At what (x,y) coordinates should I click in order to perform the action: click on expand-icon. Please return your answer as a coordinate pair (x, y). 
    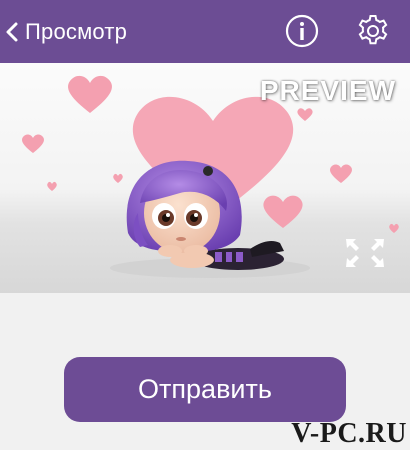
    Looking at the image, I should click on (365, 253).